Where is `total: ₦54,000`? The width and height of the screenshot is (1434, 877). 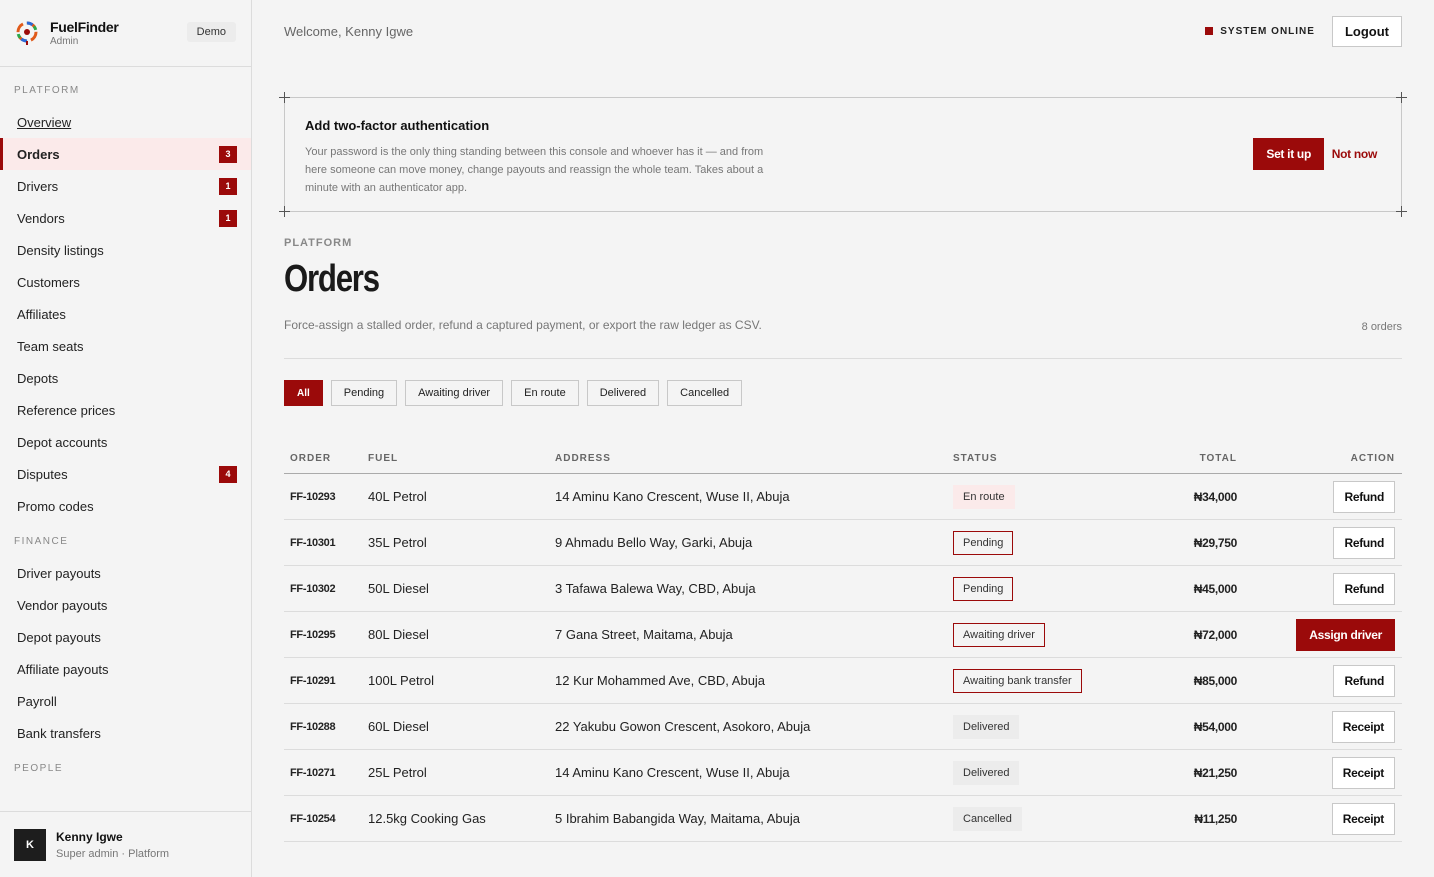 total: ₦54,000 is located at coordinates (1215, 726).